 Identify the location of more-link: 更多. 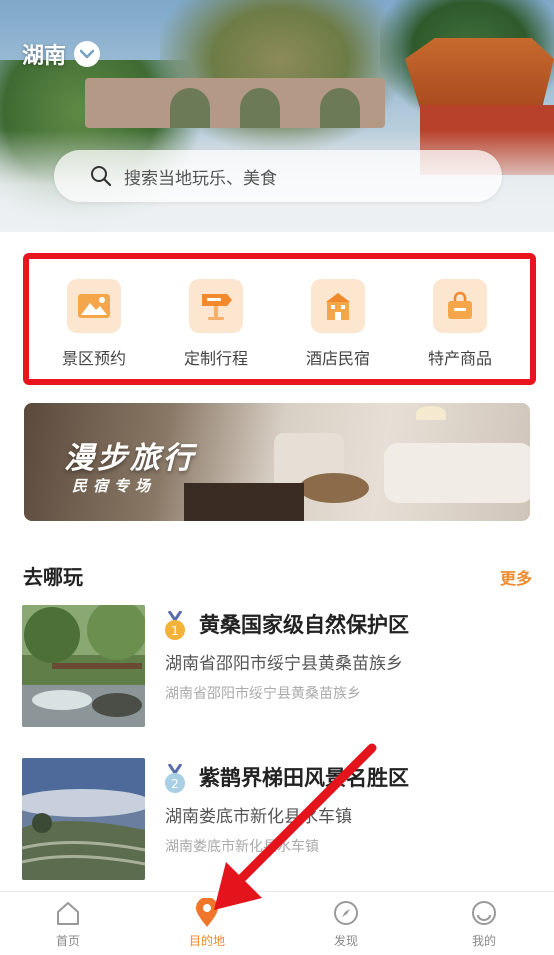
(516, 577).